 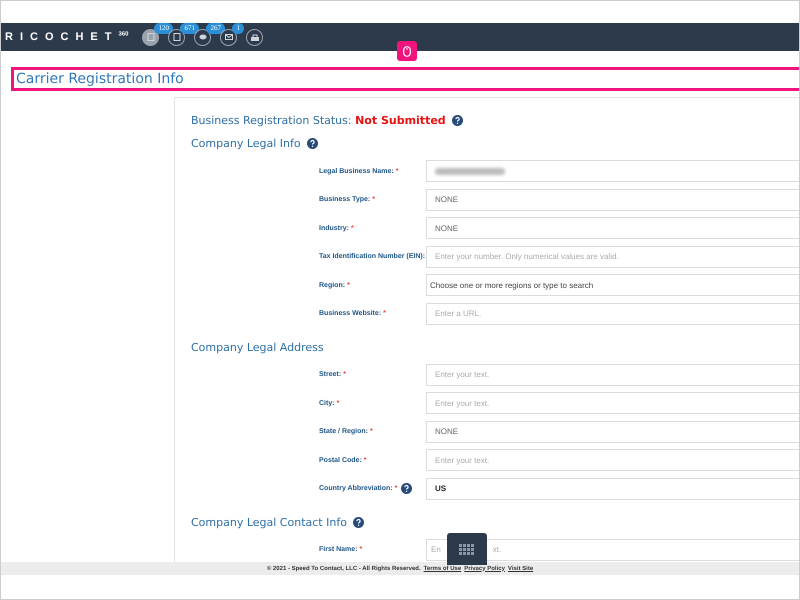 What do you see at coordinates (66, 37) in the screenshot?
I see `logo: RICOCHET$^{360}$` at bounding box center [66, 37].